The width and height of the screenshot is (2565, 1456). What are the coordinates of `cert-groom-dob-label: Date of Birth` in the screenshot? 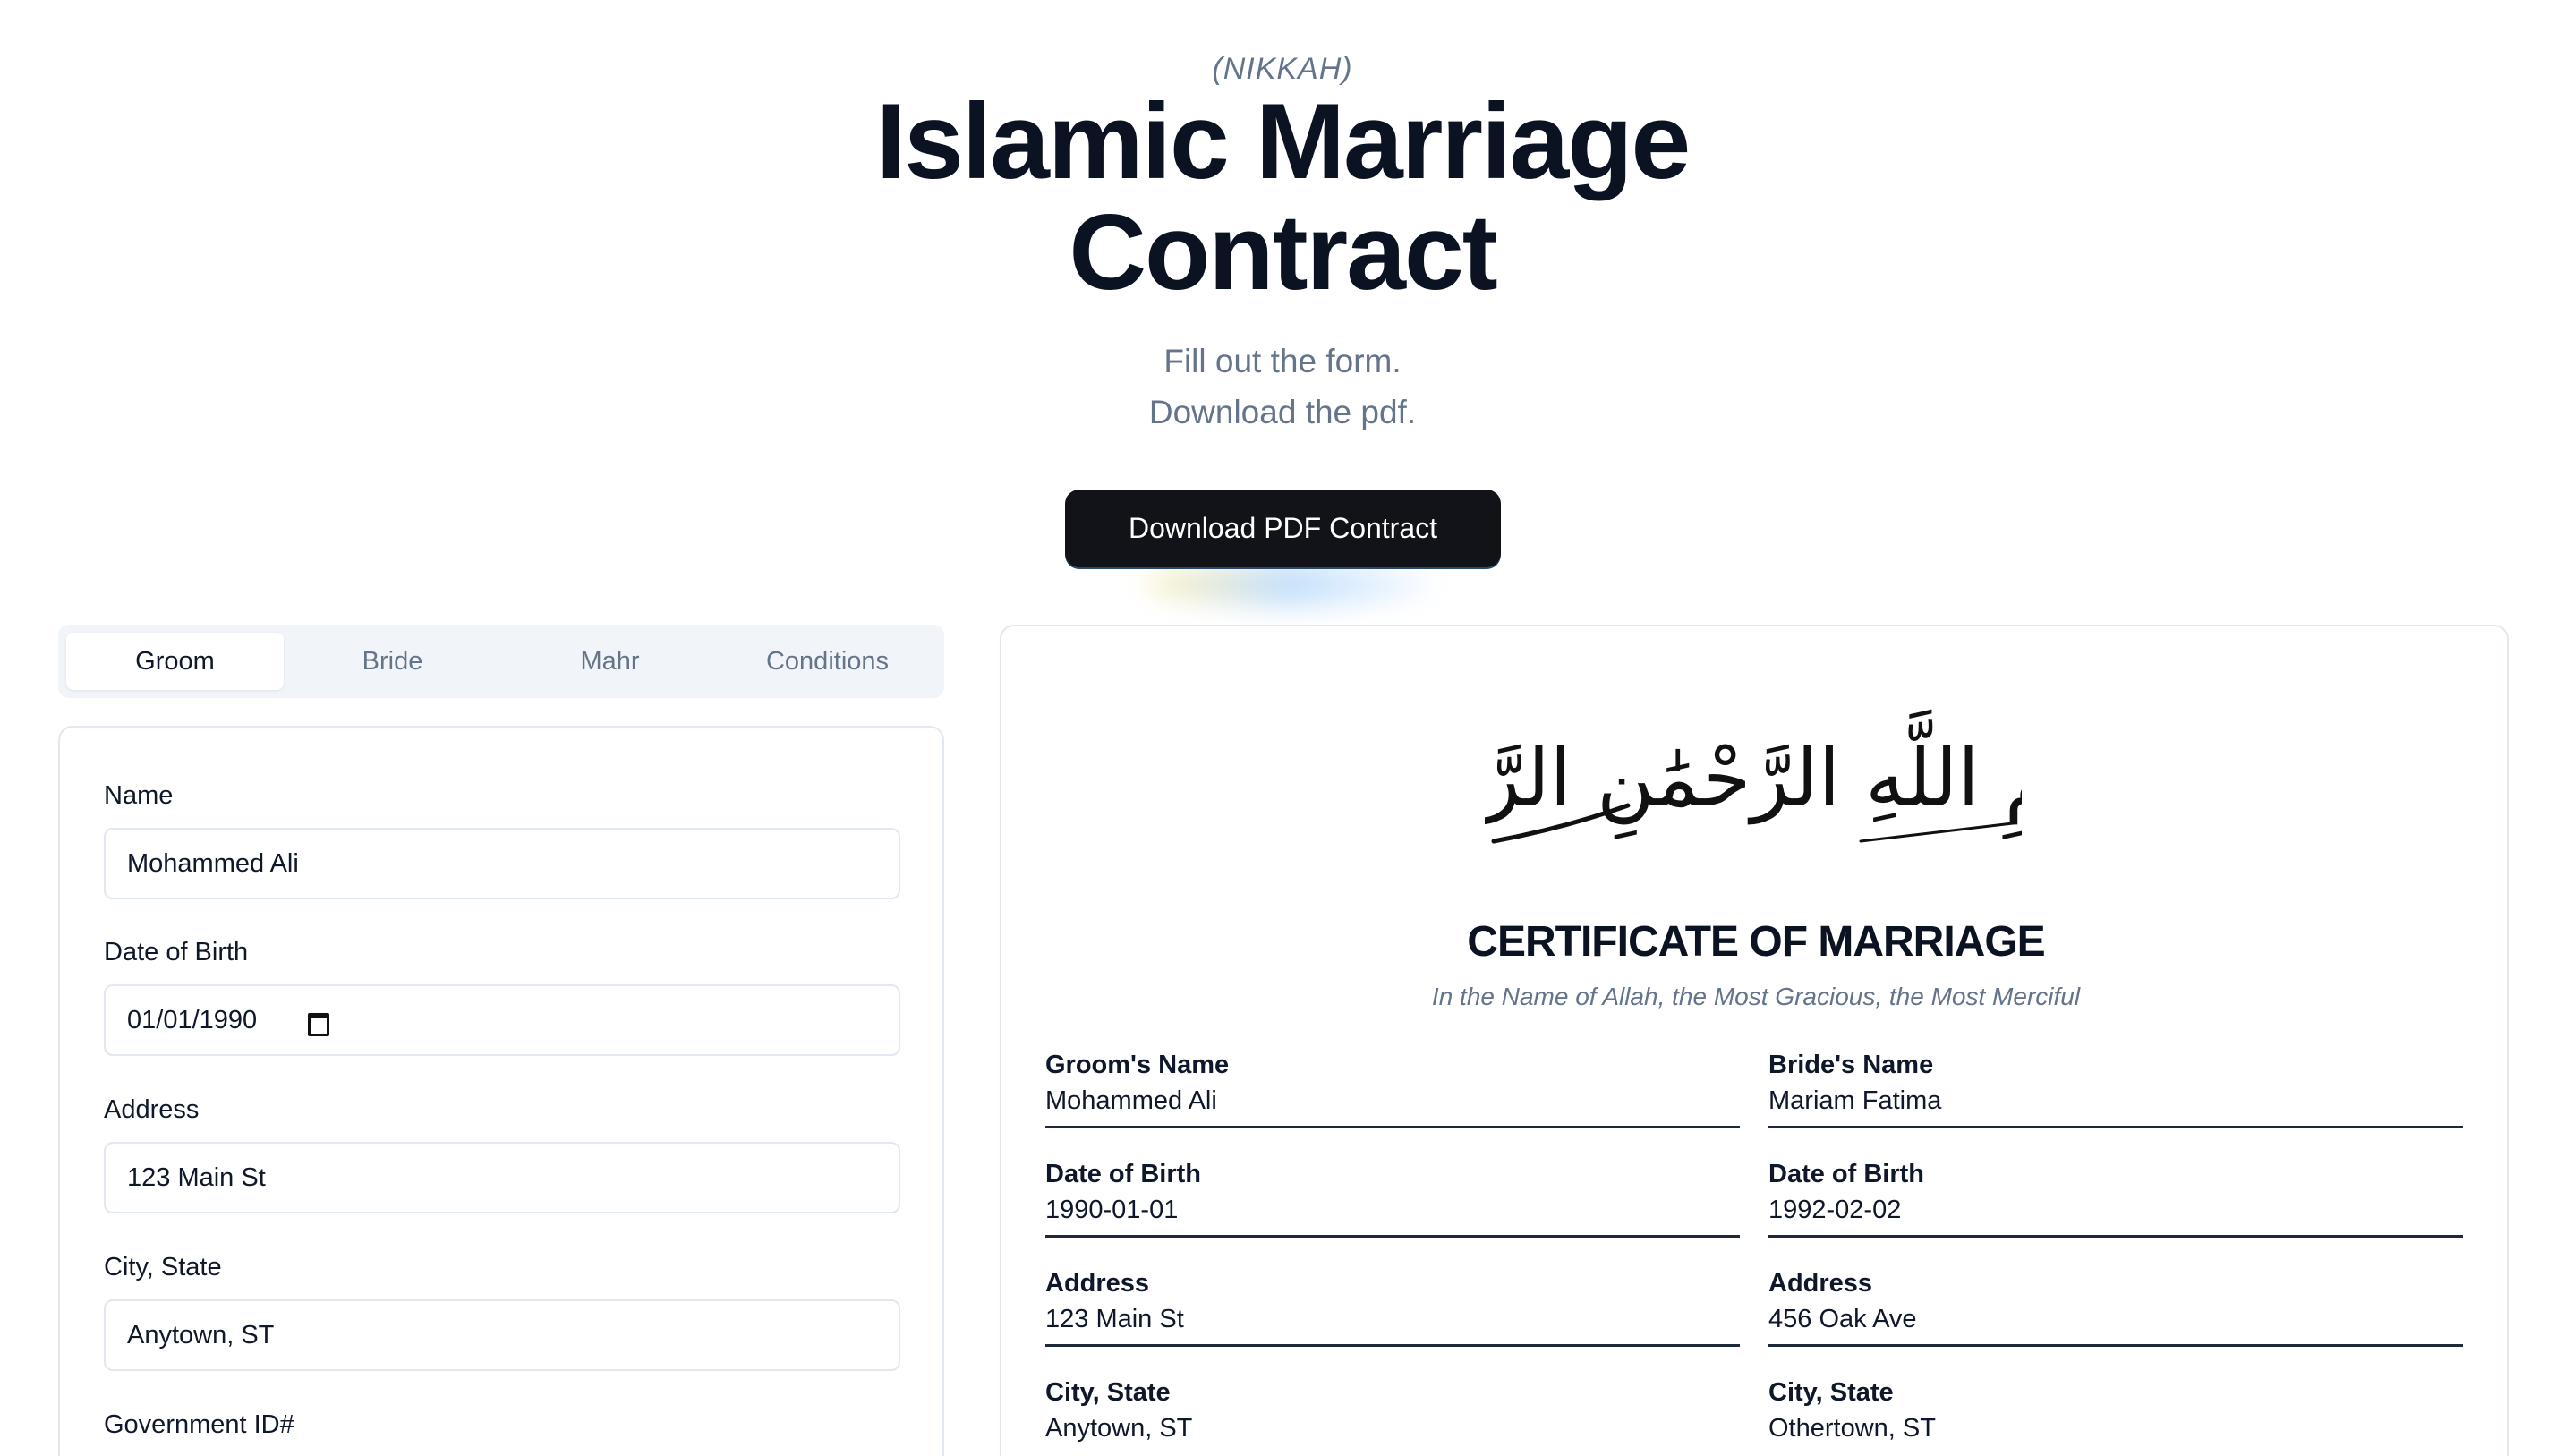 It's located at (1123, 1174).